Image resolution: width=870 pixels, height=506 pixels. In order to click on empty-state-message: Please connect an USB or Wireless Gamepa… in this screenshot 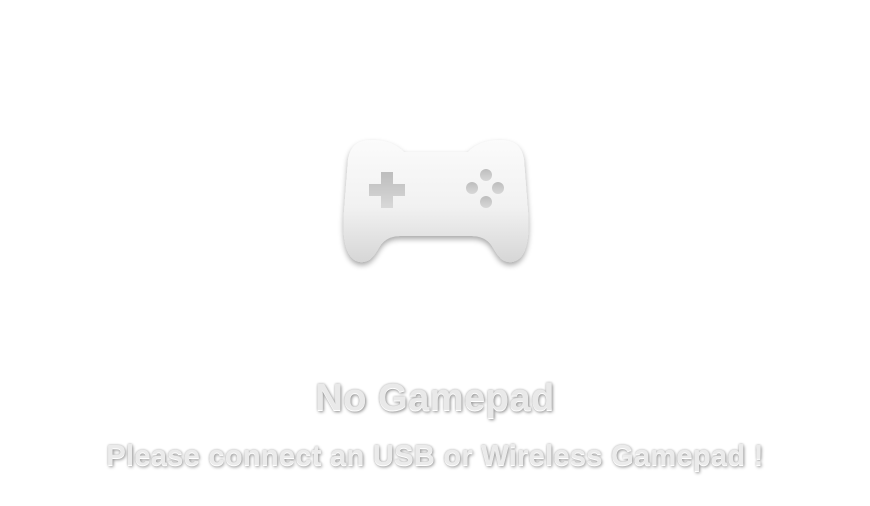, I will do `click(435, 456)`.